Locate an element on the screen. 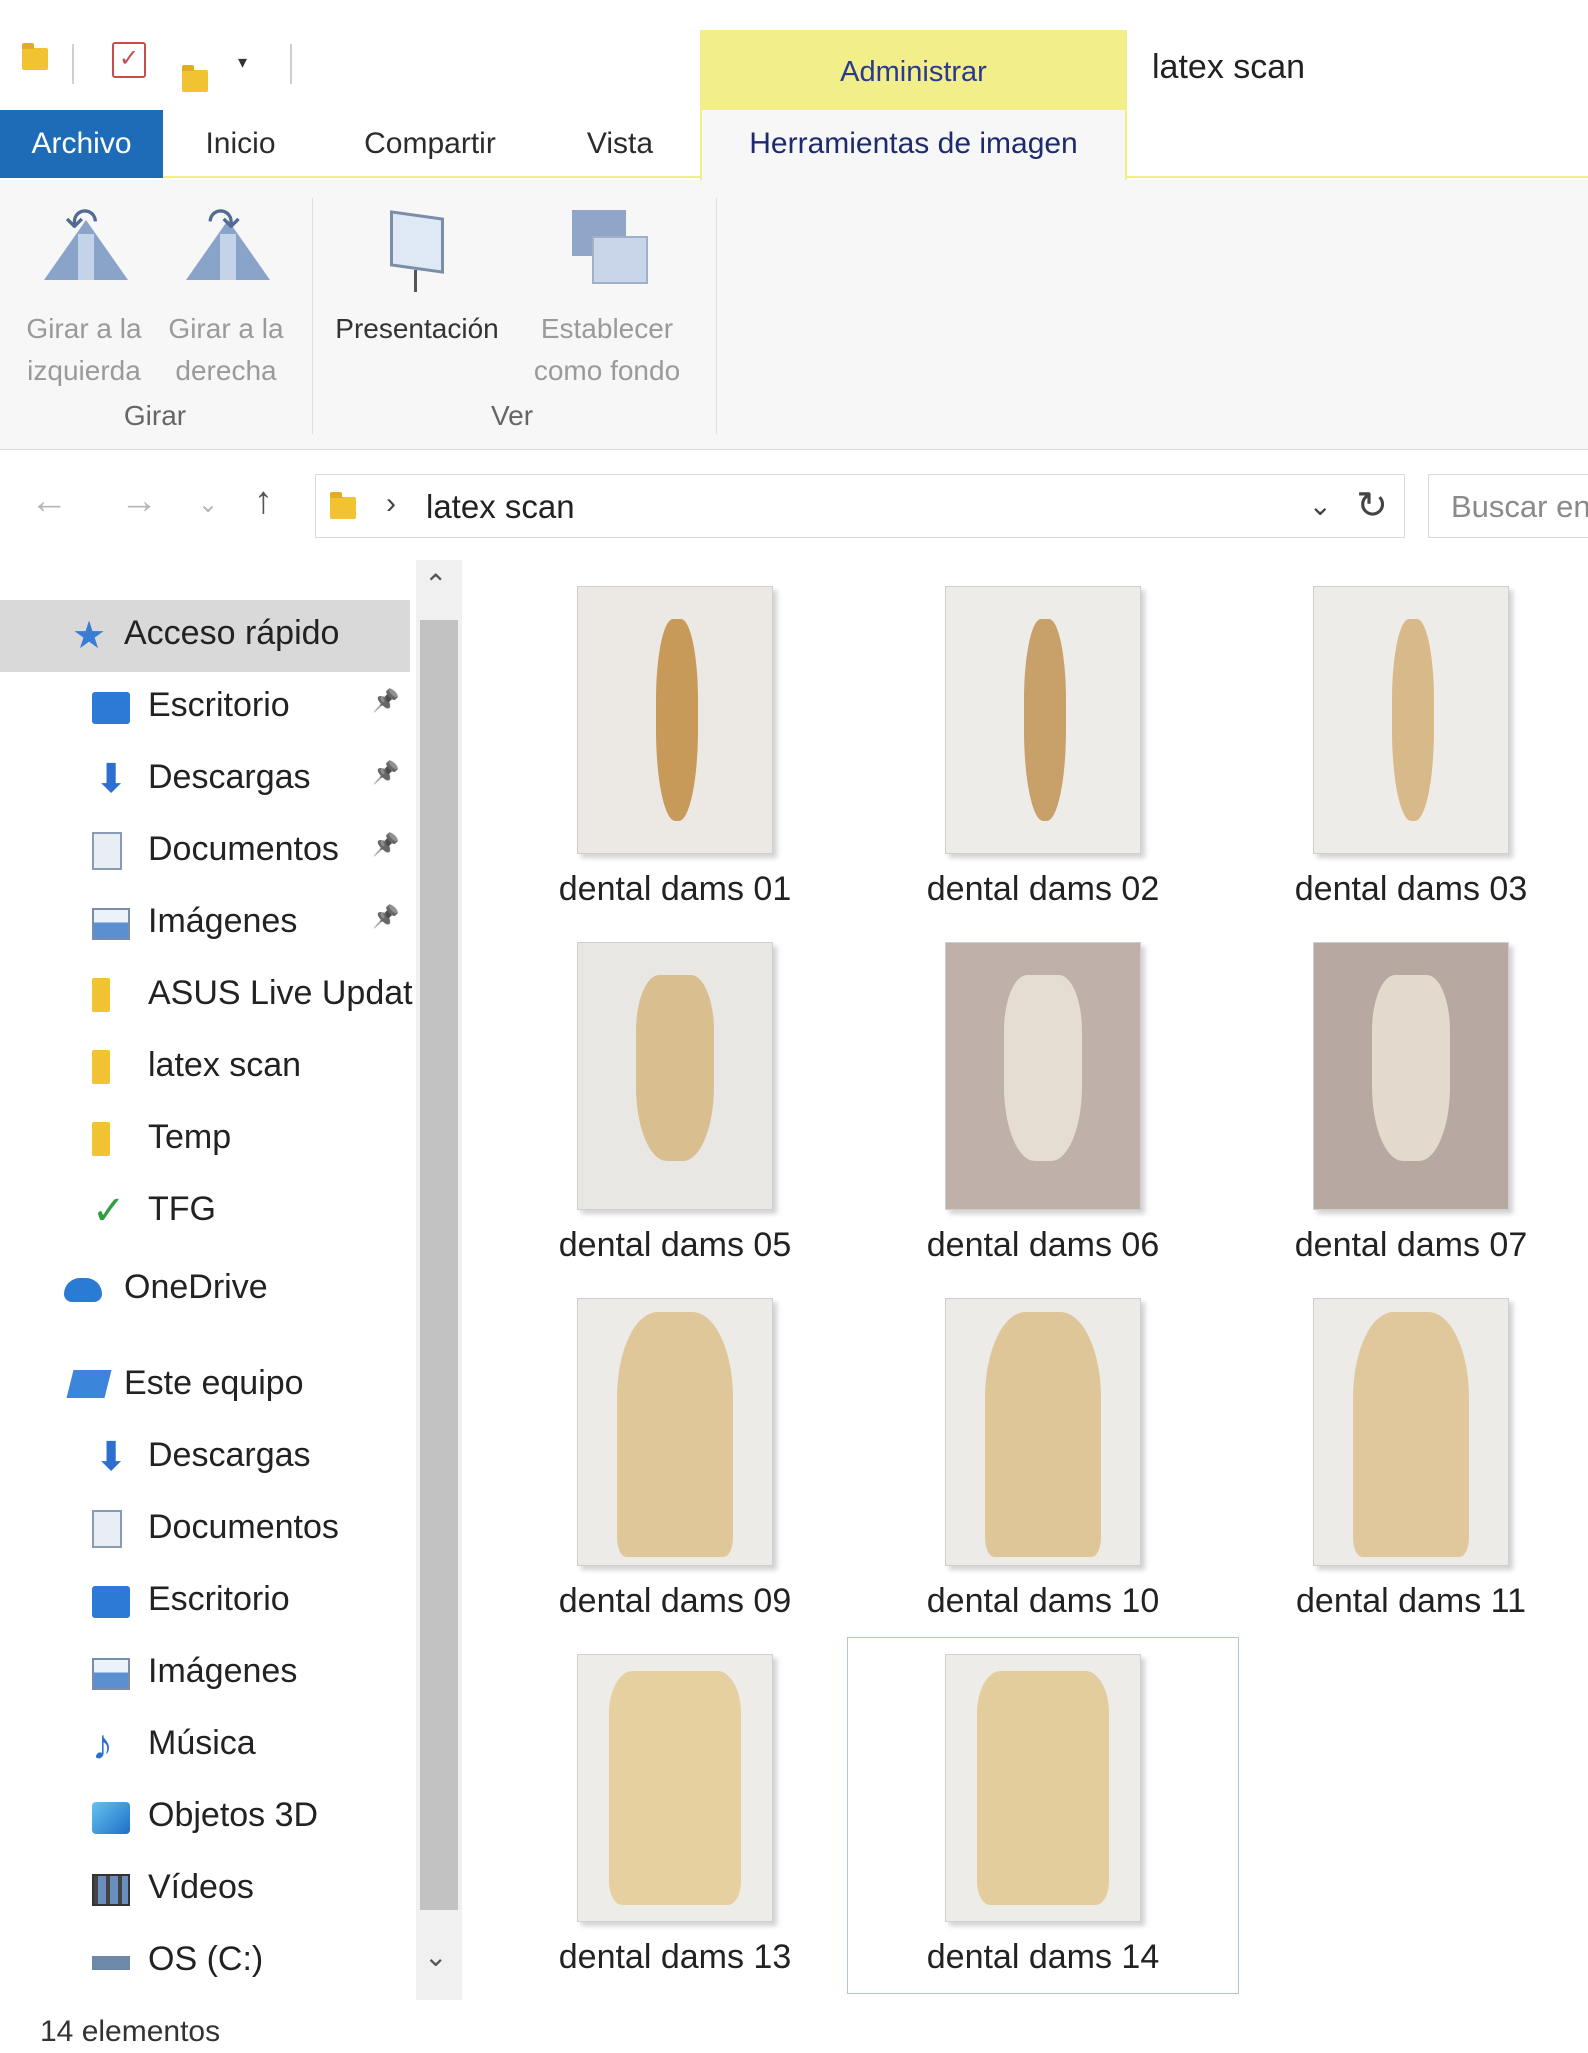 This screenshot has height=2053, width=1588. refresh-icon: ↻ is located at coordinates (1372, 505).